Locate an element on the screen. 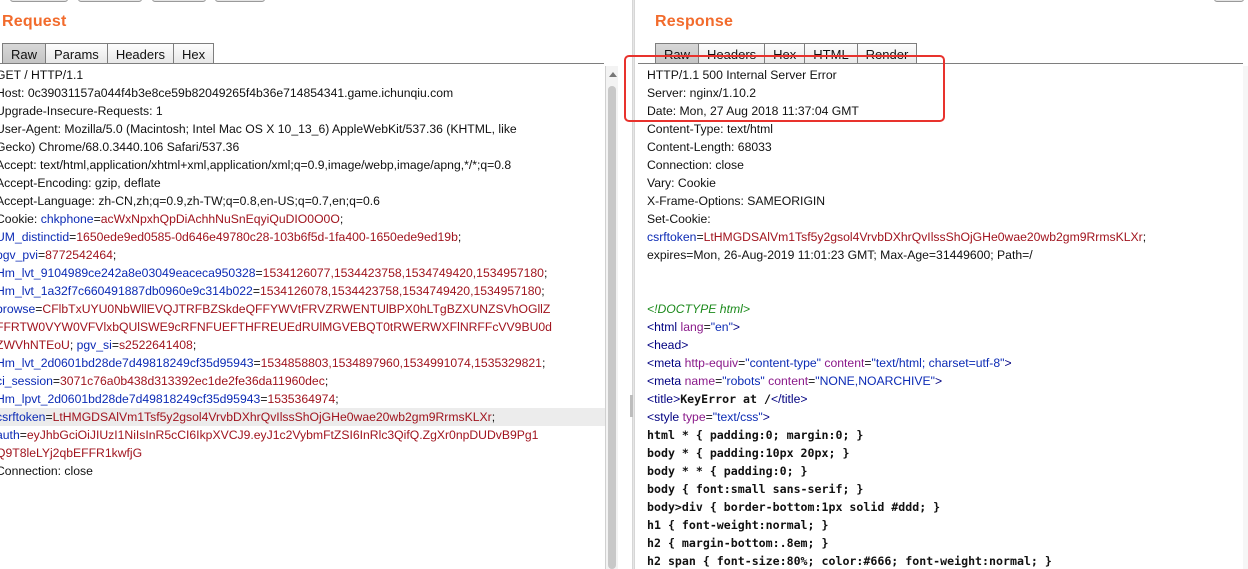  response-token: <title> is located at coordinates (664, 399).